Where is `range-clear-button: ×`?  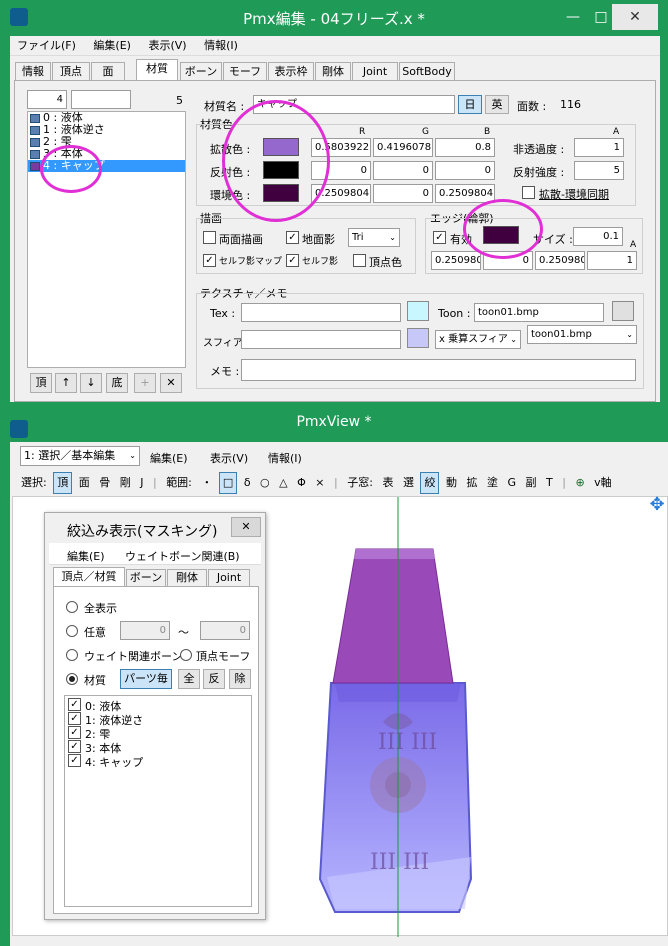
range-clear-button: × is located at coordinates (319, 483).